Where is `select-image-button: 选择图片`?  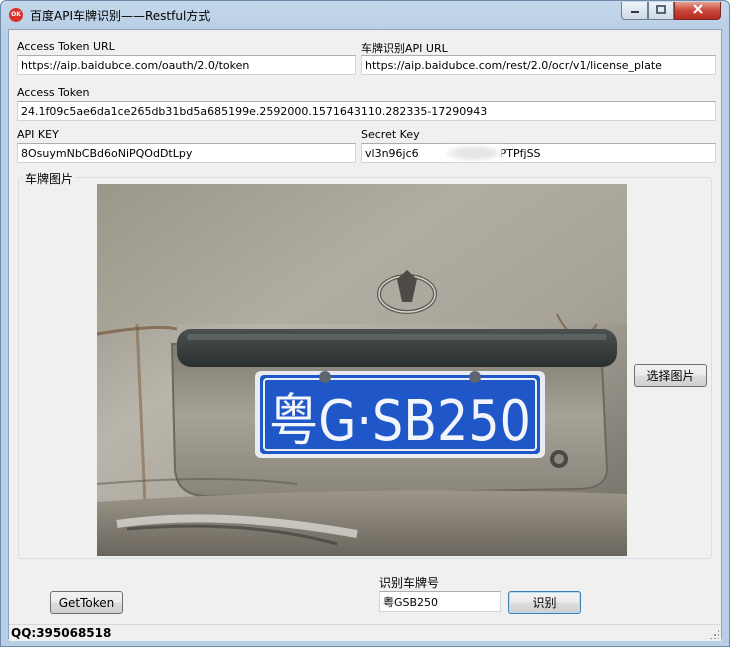
select-image-button: 选择图片 is located at coordinates (670, 375).